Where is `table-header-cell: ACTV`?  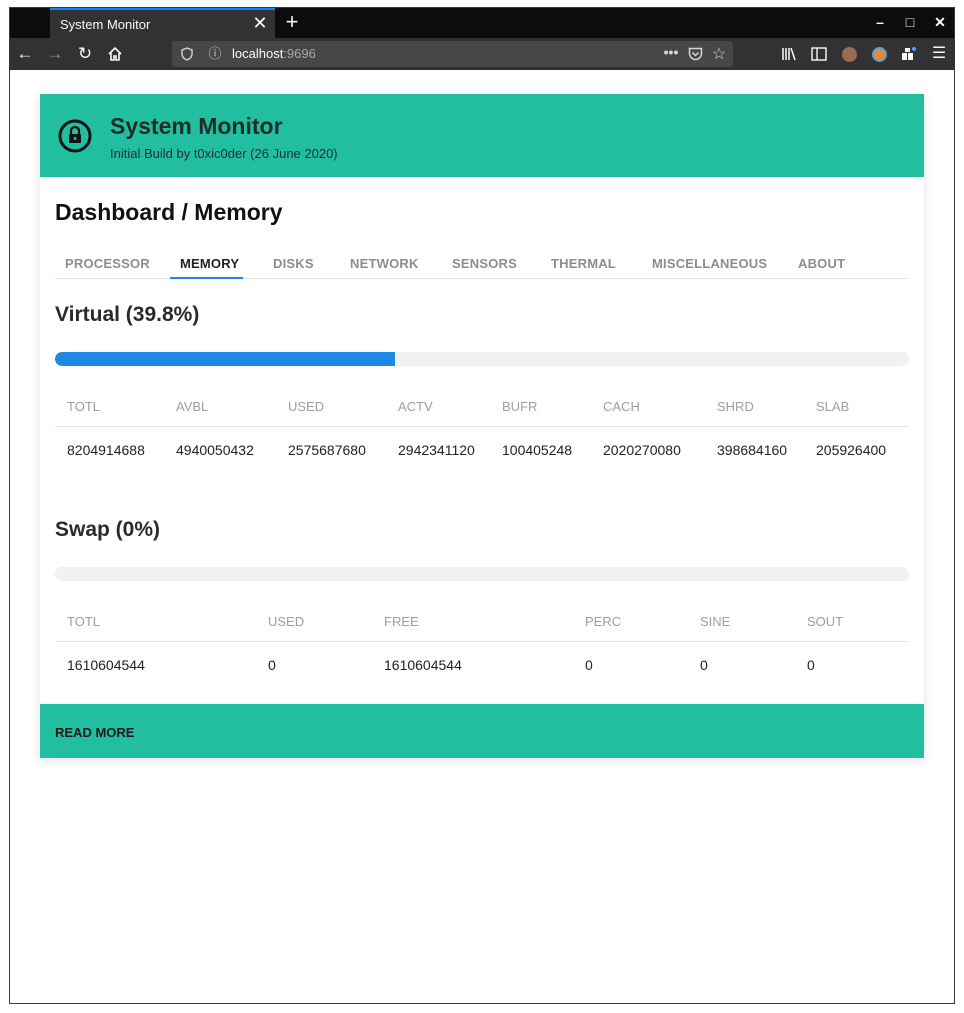
table-header-cell: ACTV is located at coordinates (415, 406).